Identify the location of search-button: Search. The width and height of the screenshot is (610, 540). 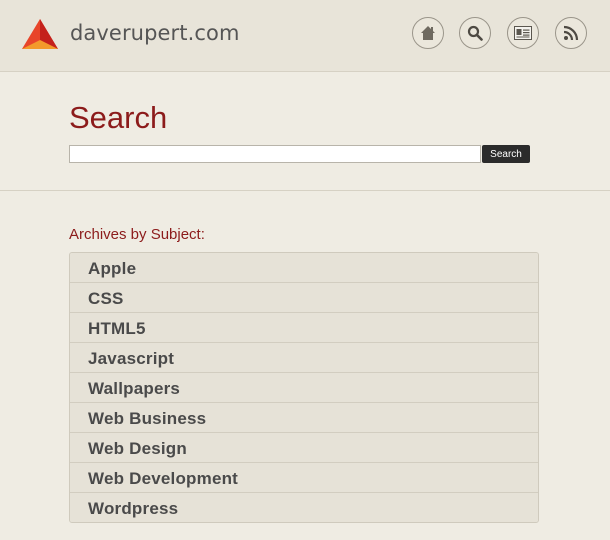
(506, 154).